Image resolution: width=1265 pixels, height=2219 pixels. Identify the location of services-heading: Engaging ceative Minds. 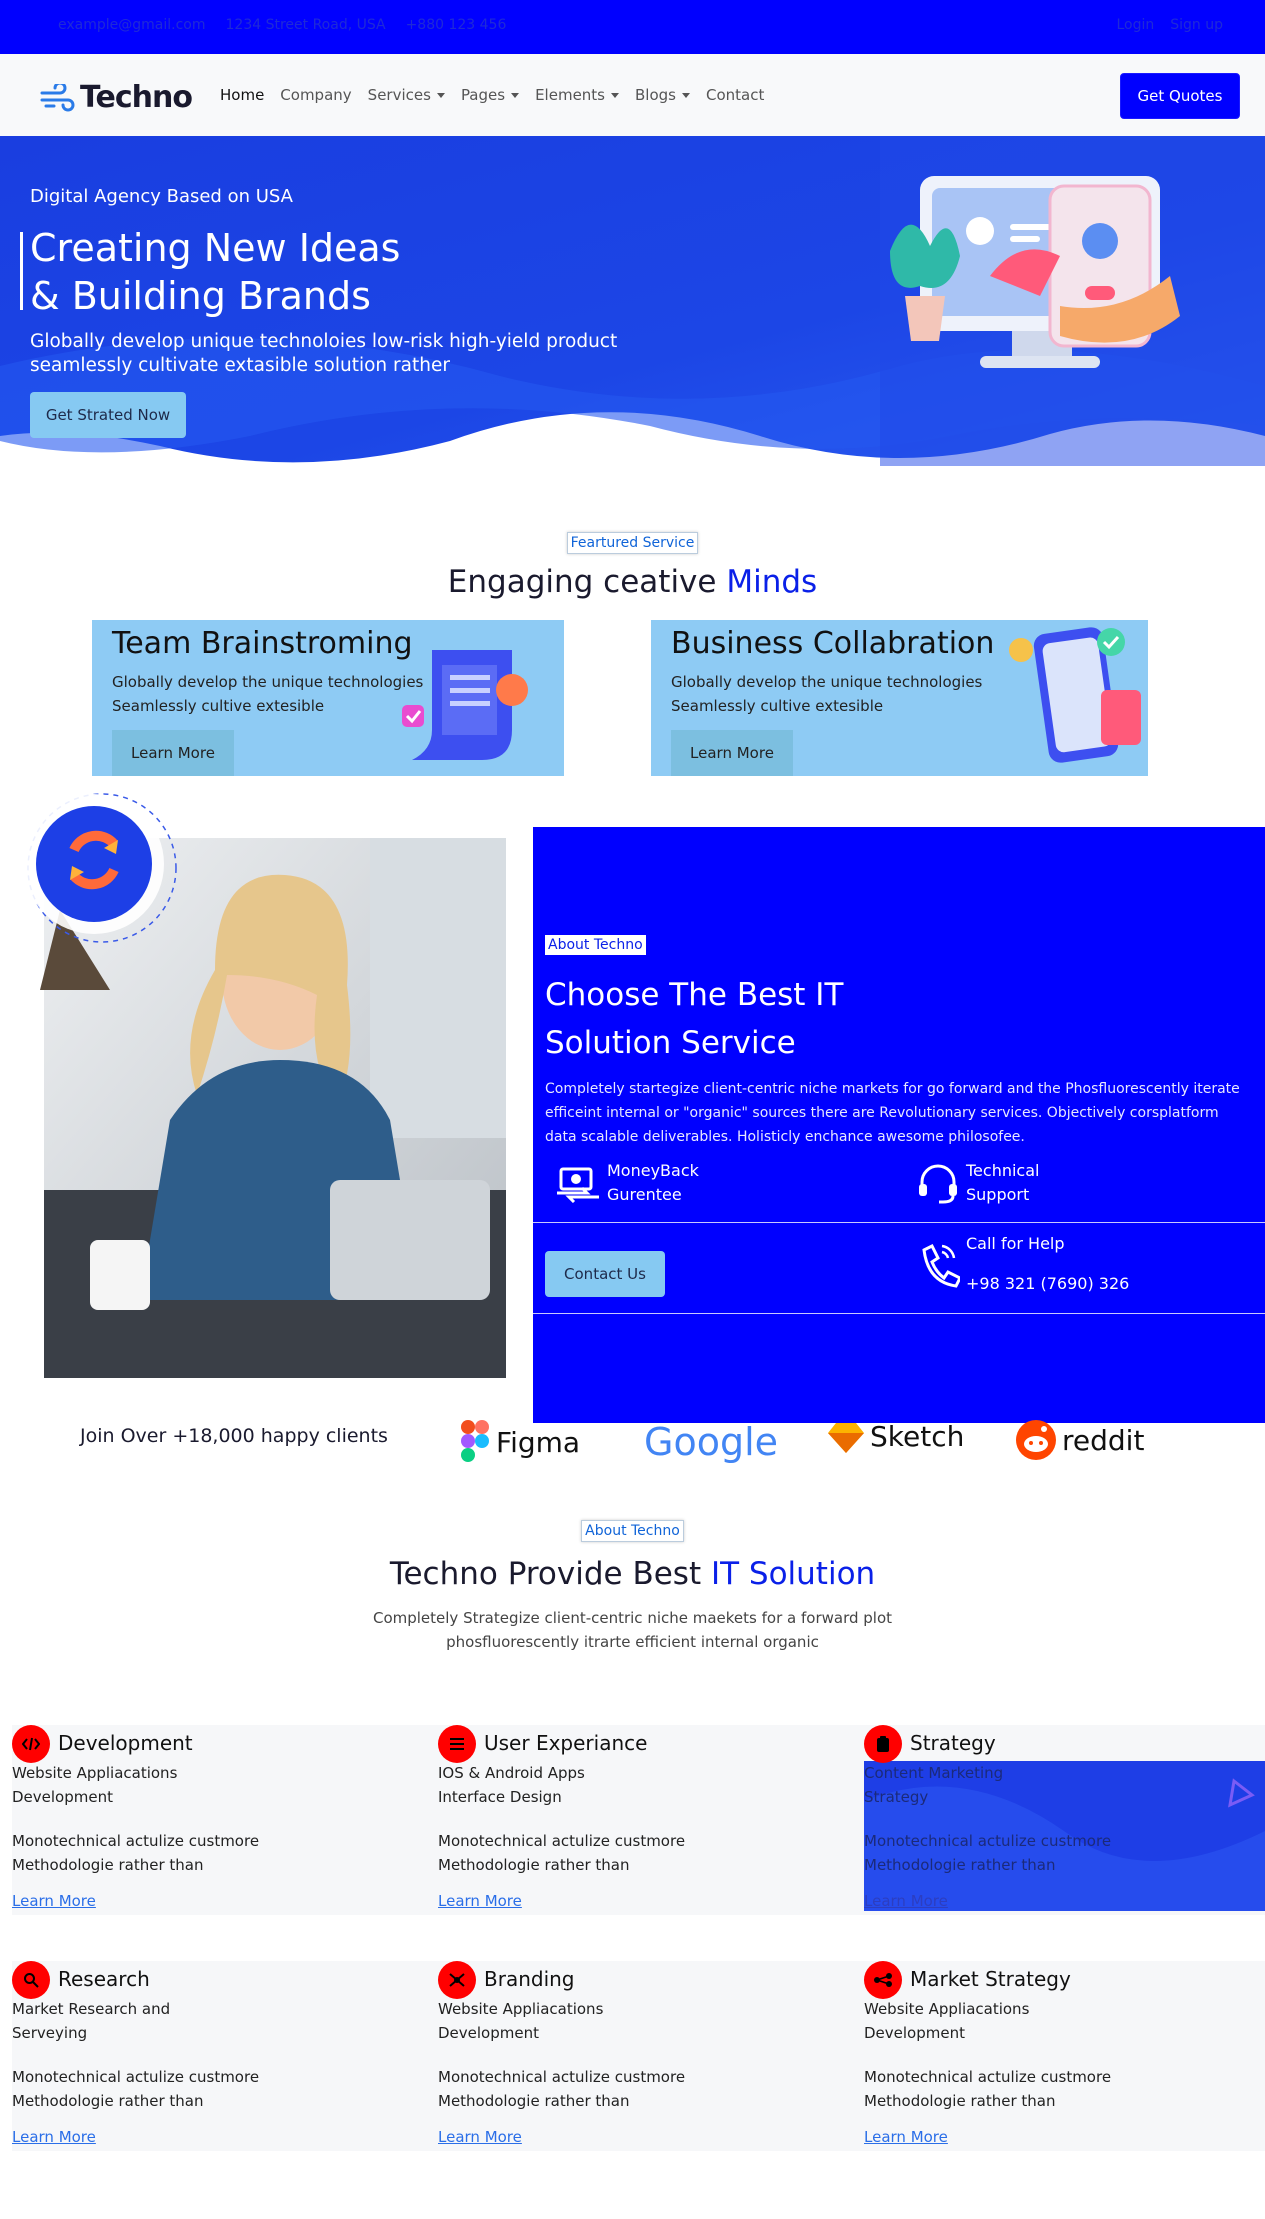
(632, 582).